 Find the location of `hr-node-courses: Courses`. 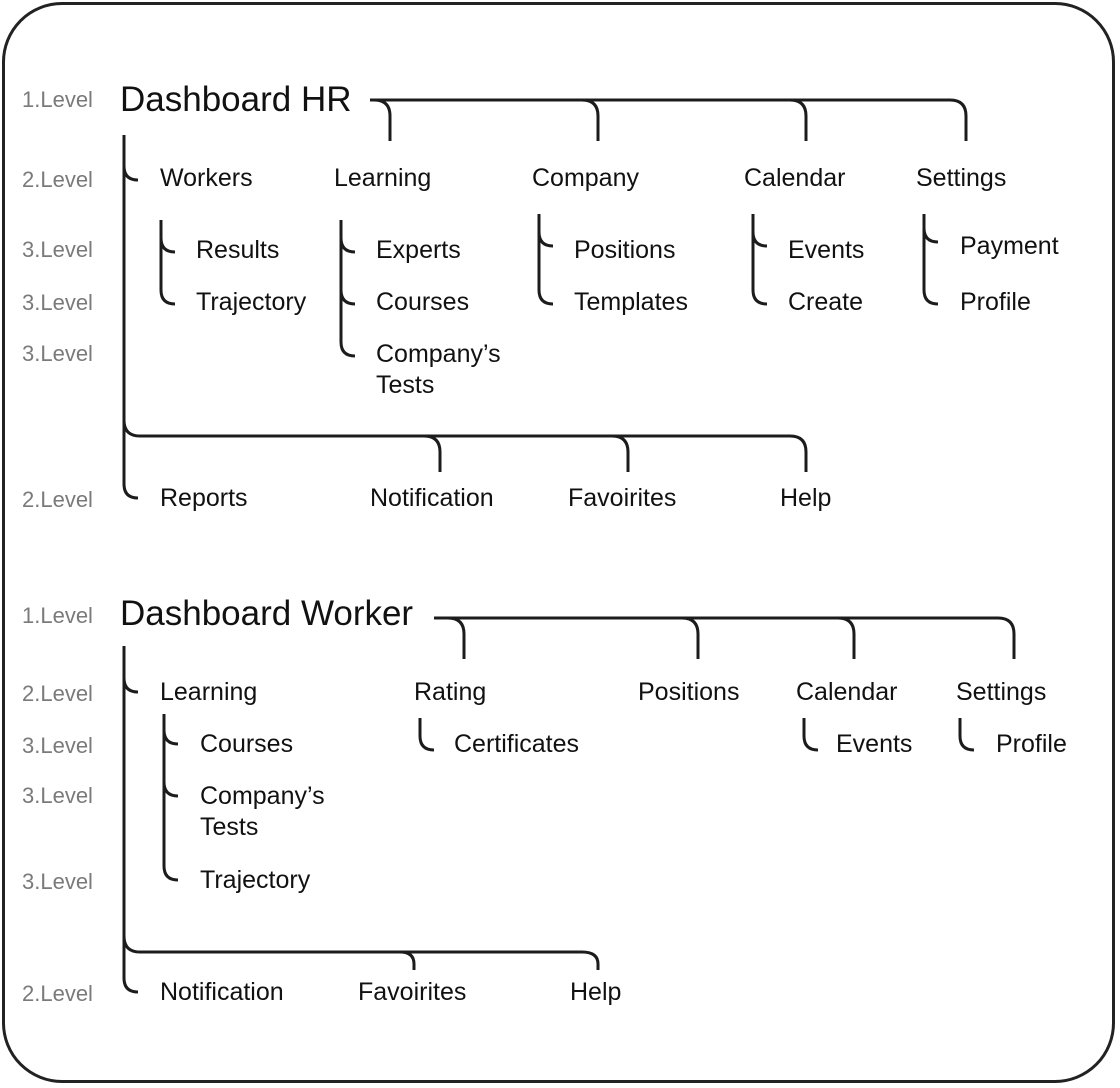

hr-node-courses: Courses is located at coordinates (422, 302).